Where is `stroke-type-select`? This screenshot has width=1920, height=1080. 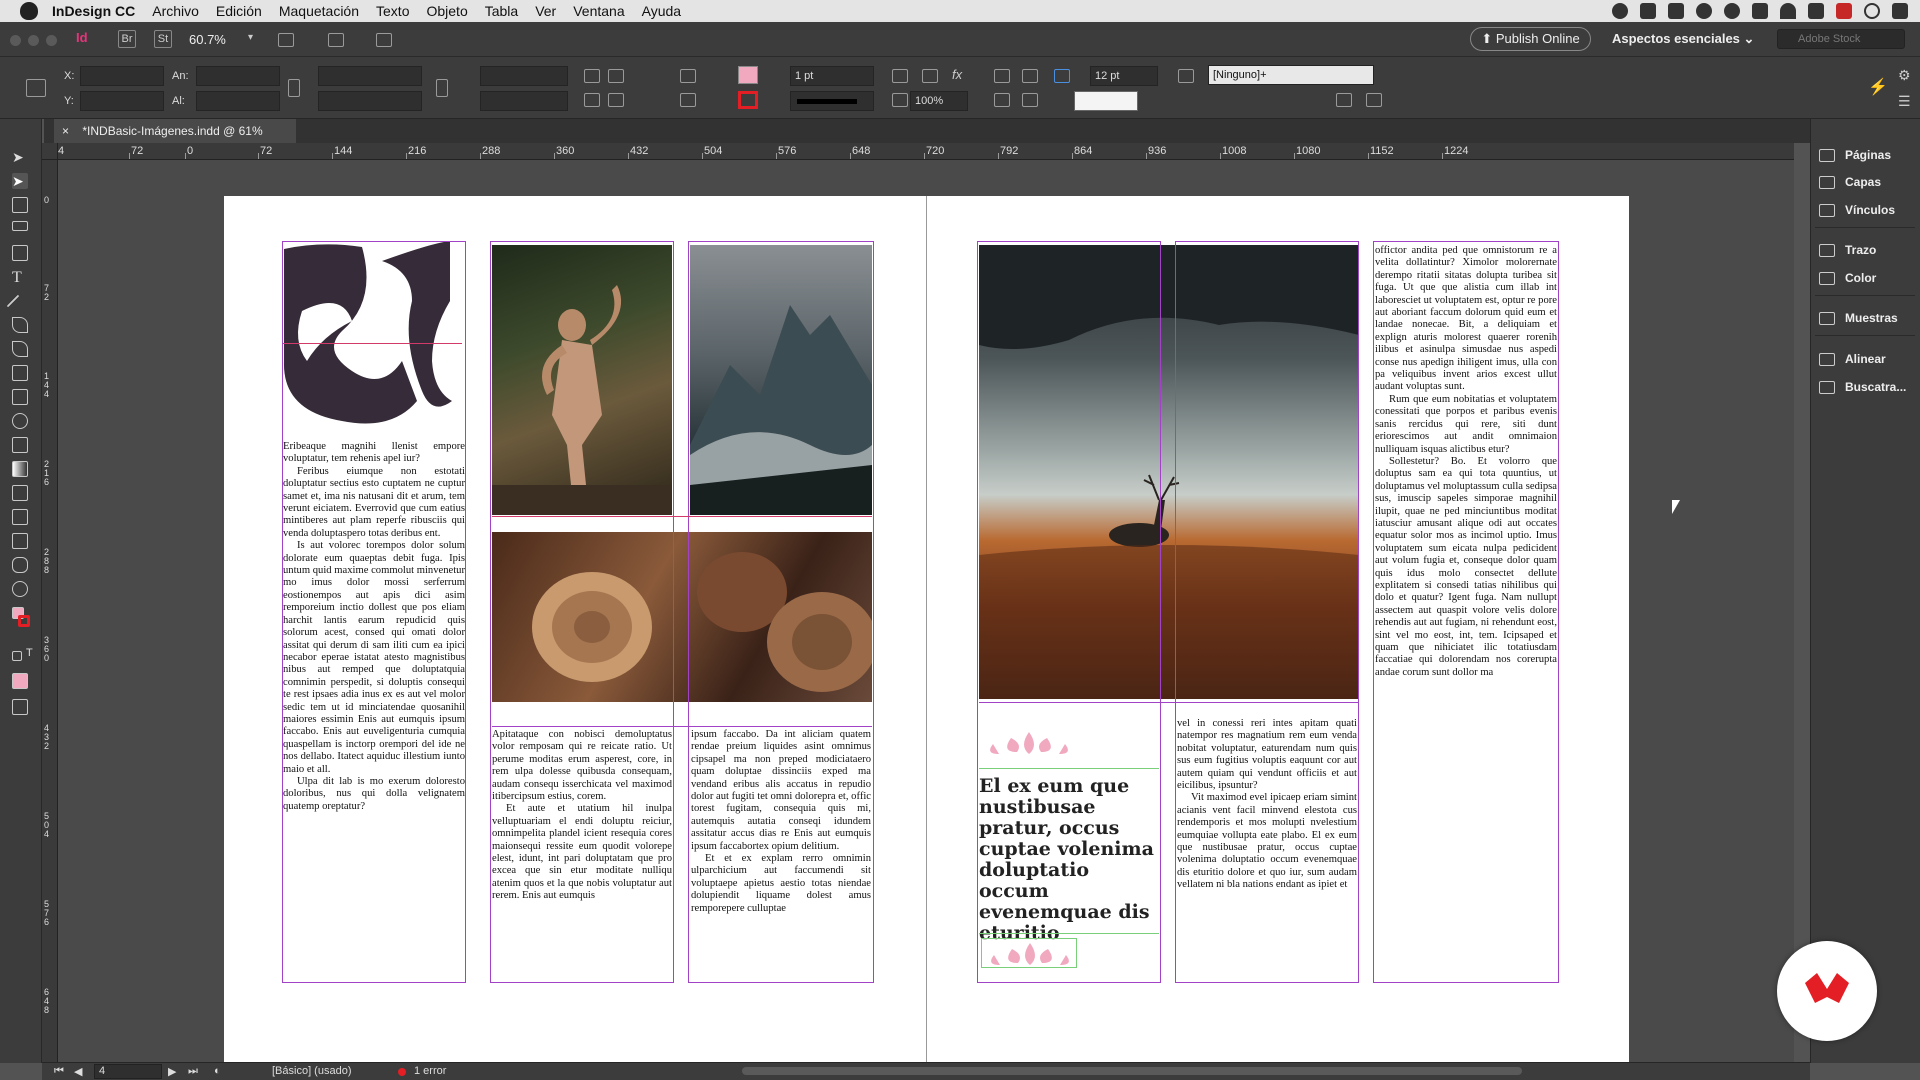 stroke-type-select is located at coordinates (832, 101).